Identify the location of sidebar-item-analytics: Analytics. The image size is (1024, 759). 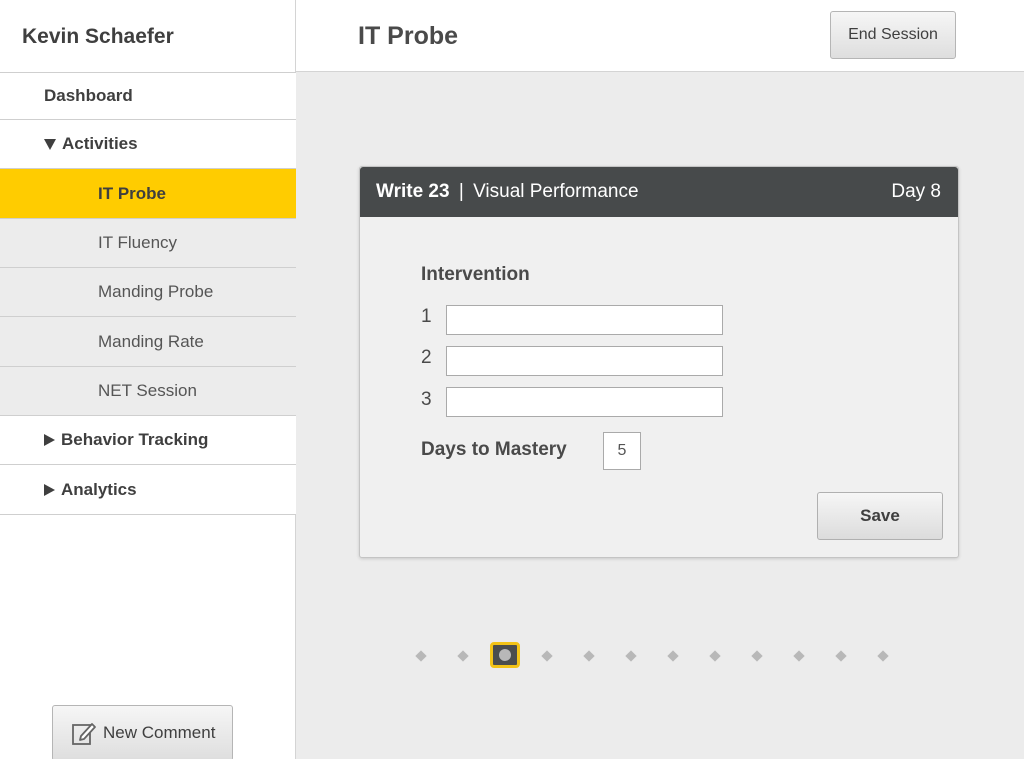
(148, 490).